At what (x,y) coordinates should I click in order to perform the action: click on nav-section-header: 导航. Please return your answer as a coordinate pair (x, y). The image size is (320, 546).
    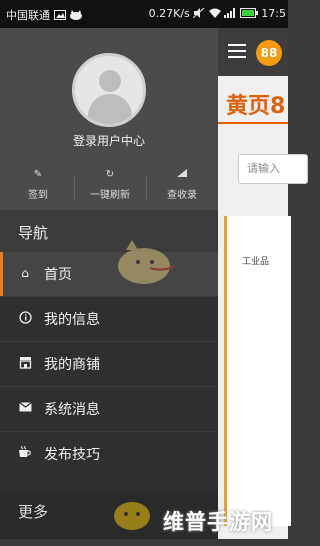
    Looking at the image, I should click on (109, 231).